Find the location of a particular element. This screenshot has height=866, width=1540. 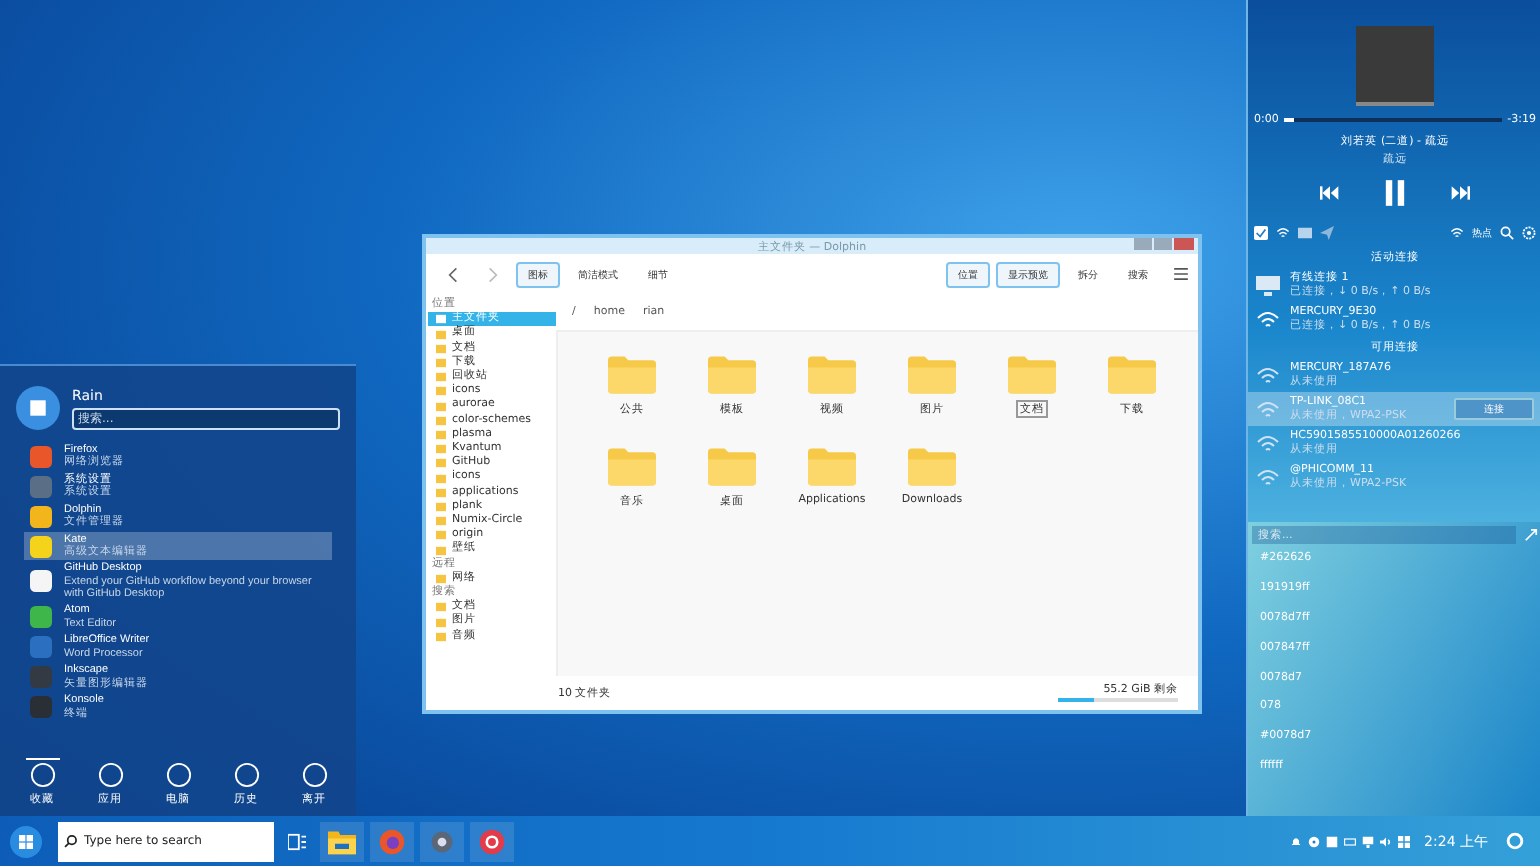

bell-icon is located at coordinates (1296, 841).